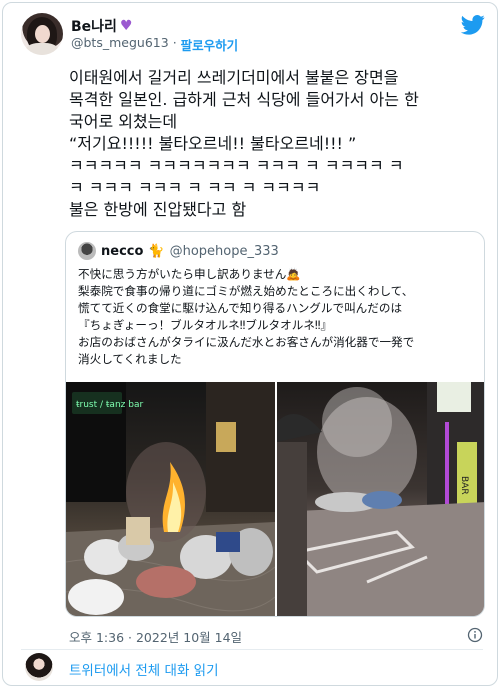  What do you see at coordinates (252, 649) in the screenshot?
I see `footer-divider` at bounding box center [252, 649].